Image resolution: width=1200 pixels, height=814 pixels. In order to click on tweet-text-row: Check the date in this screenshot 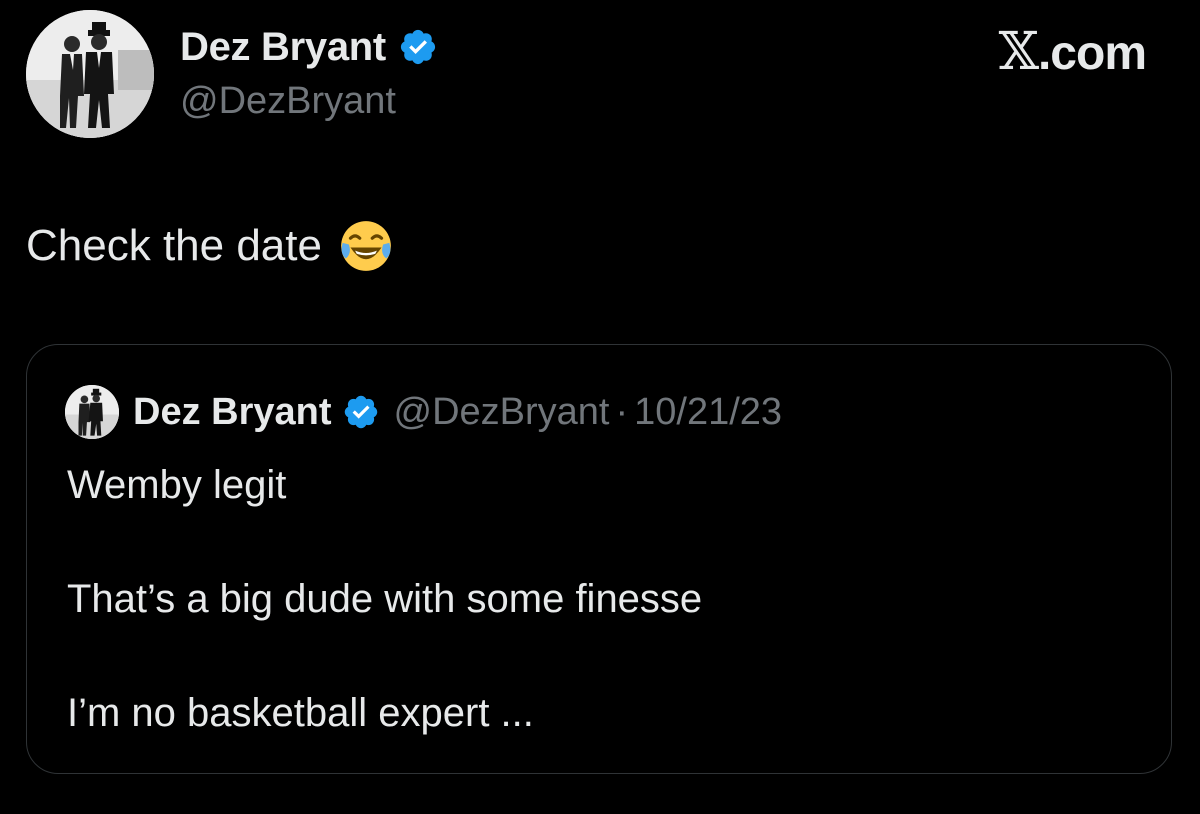, I will do `click(210, 246)`.